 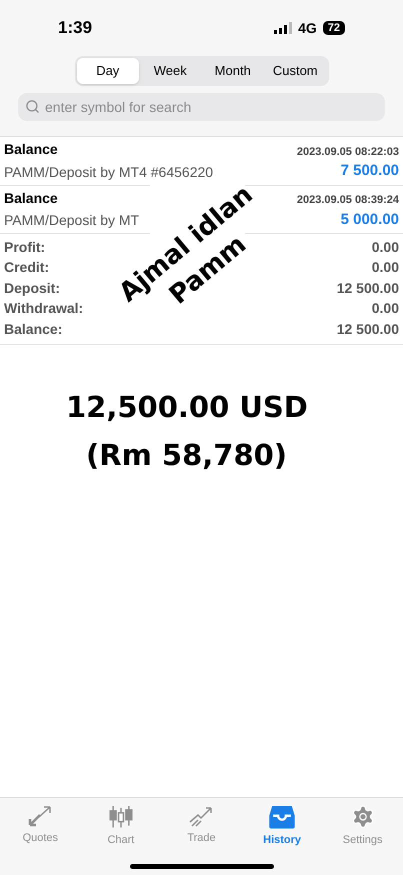 What do you see at coordinates (32, 106) in the screenshot?
I see `search-icon` at bounding box center [32, 106].